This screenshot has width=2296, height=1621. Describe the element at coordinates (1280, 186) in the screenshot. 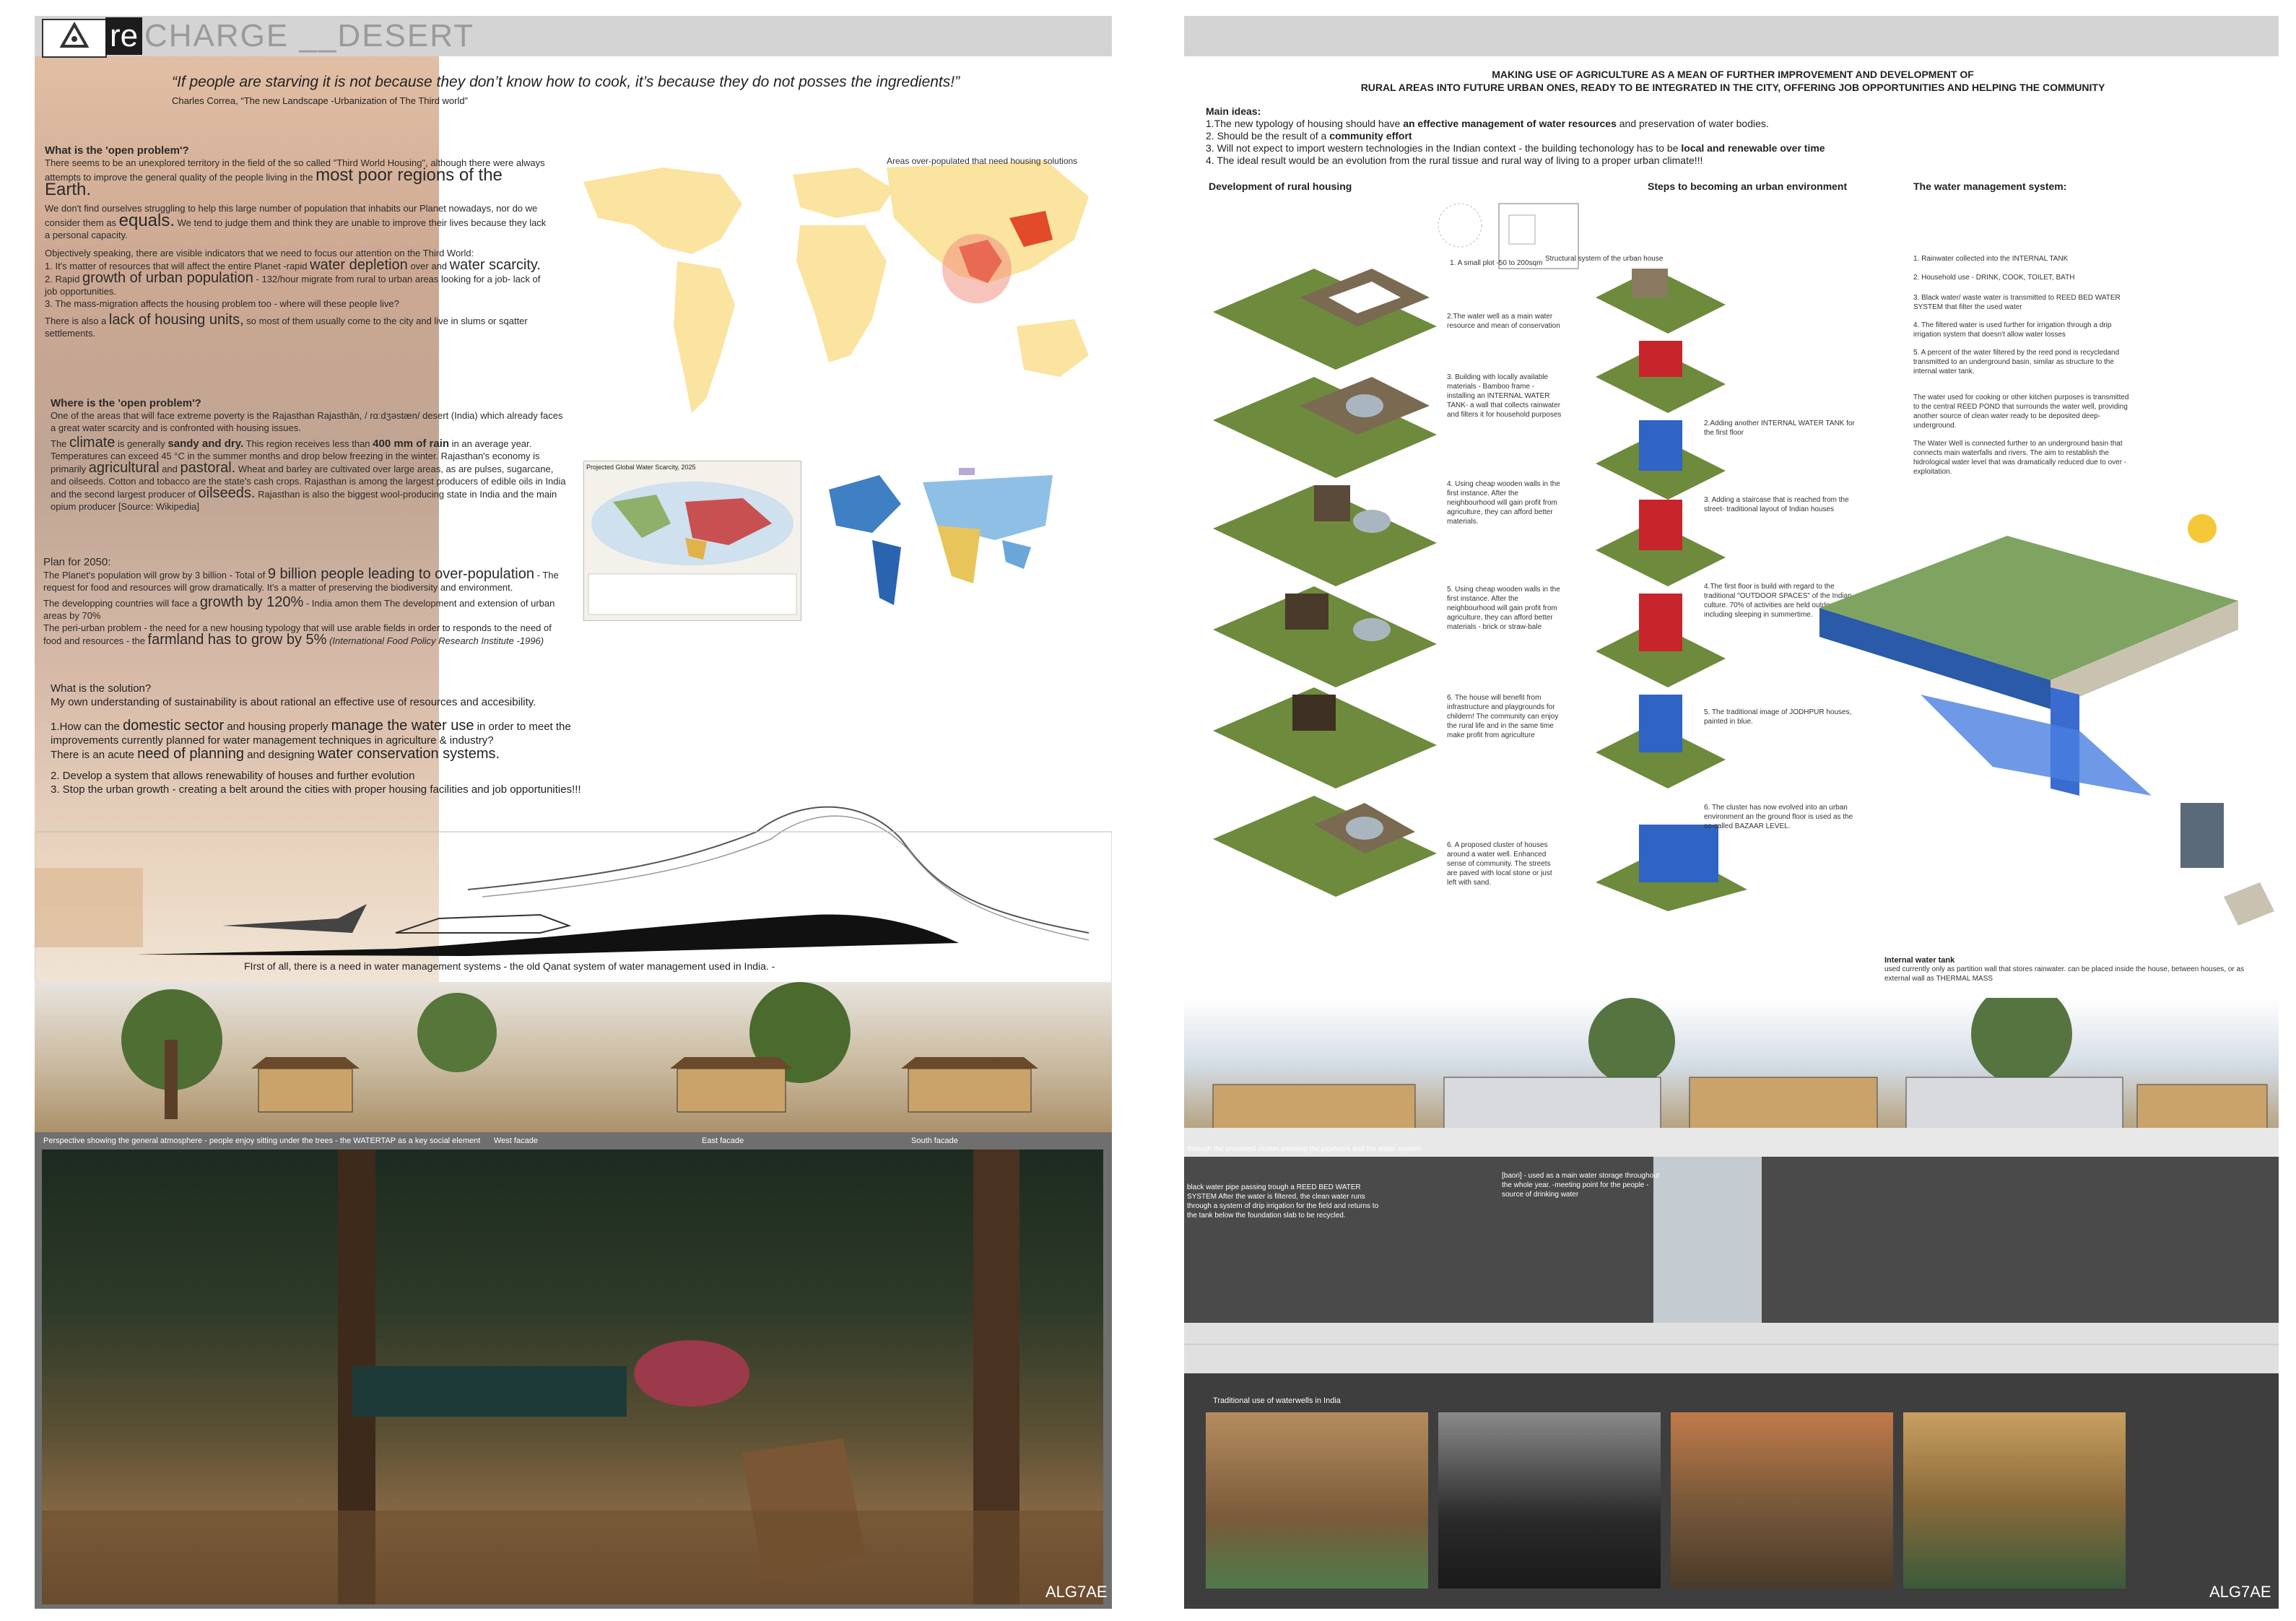

I see `col-title-rural: Development of rural housing` at that location.